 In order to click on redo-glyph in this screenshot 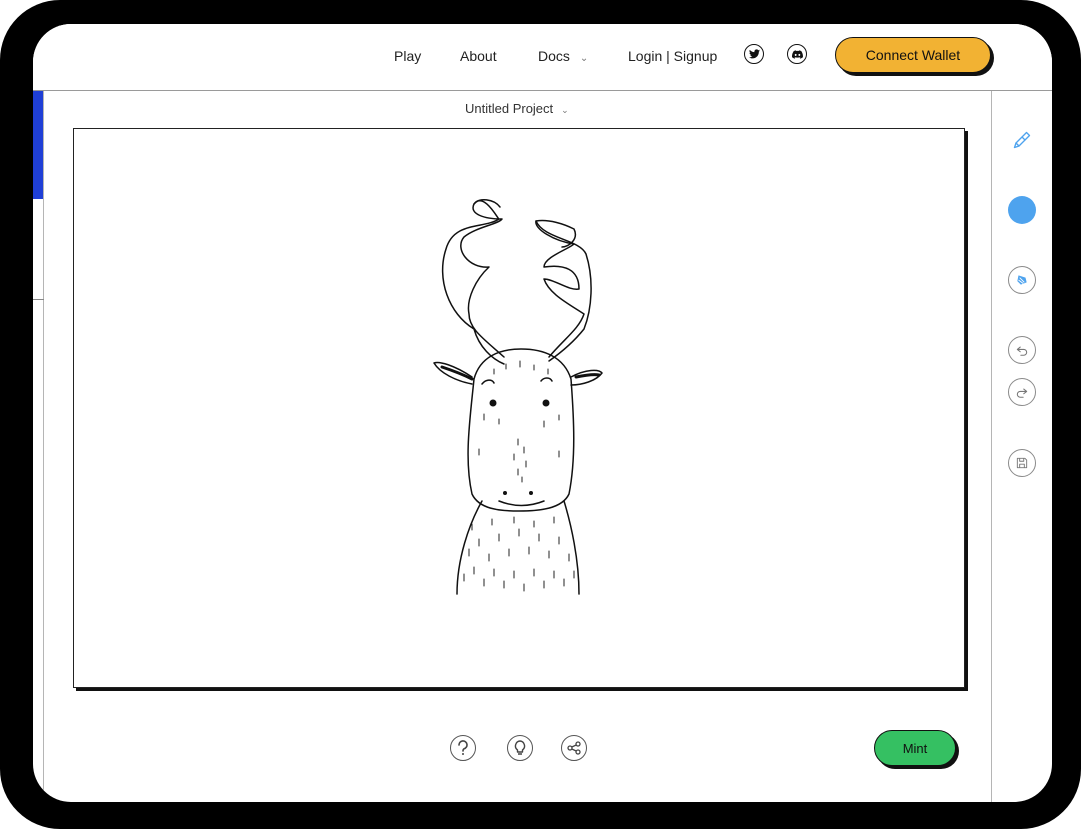, I will do `click(1022, 393)`.